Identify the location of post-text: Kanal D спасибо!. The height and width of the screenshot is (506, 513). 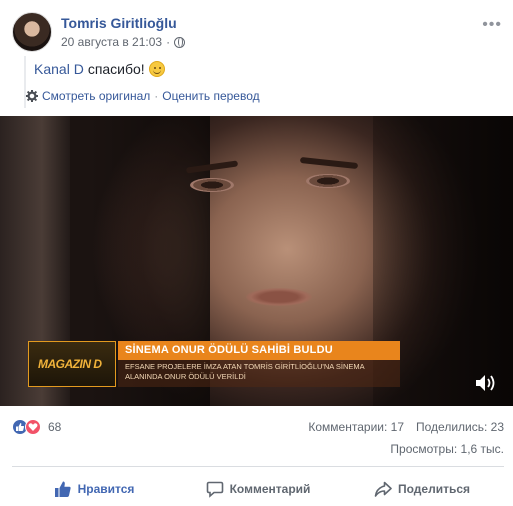
(99, 69).